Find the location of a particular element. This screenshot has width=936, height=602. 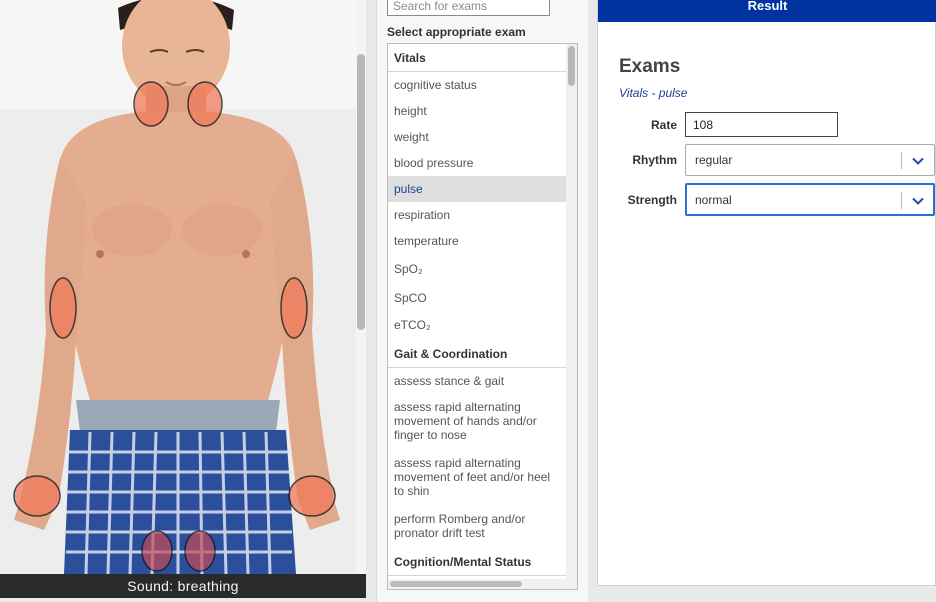

exam-list-horizontal-scrollbar is located at coordinates (477, 584).